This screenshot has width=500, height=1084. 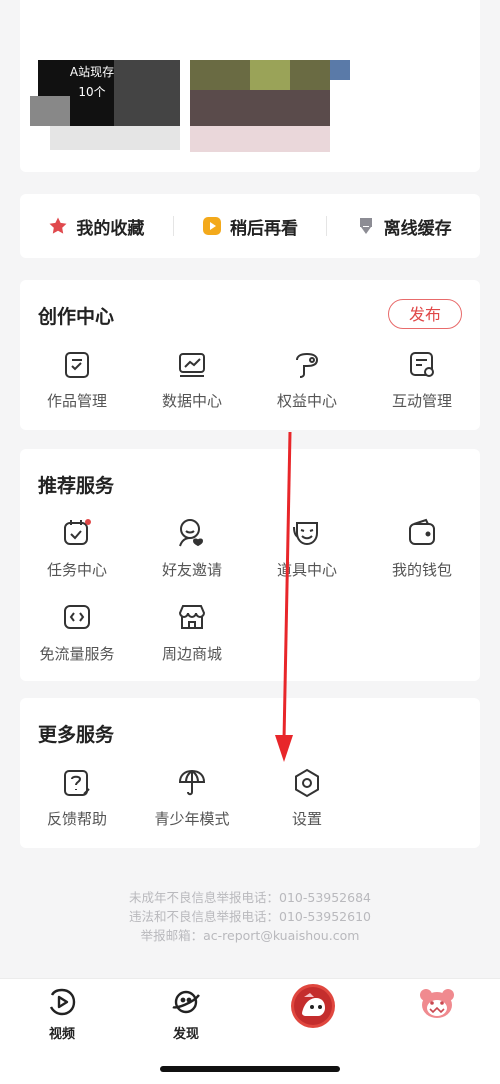 I want to click on rights-center-button: 权益中心, so click(x=307, y=380).